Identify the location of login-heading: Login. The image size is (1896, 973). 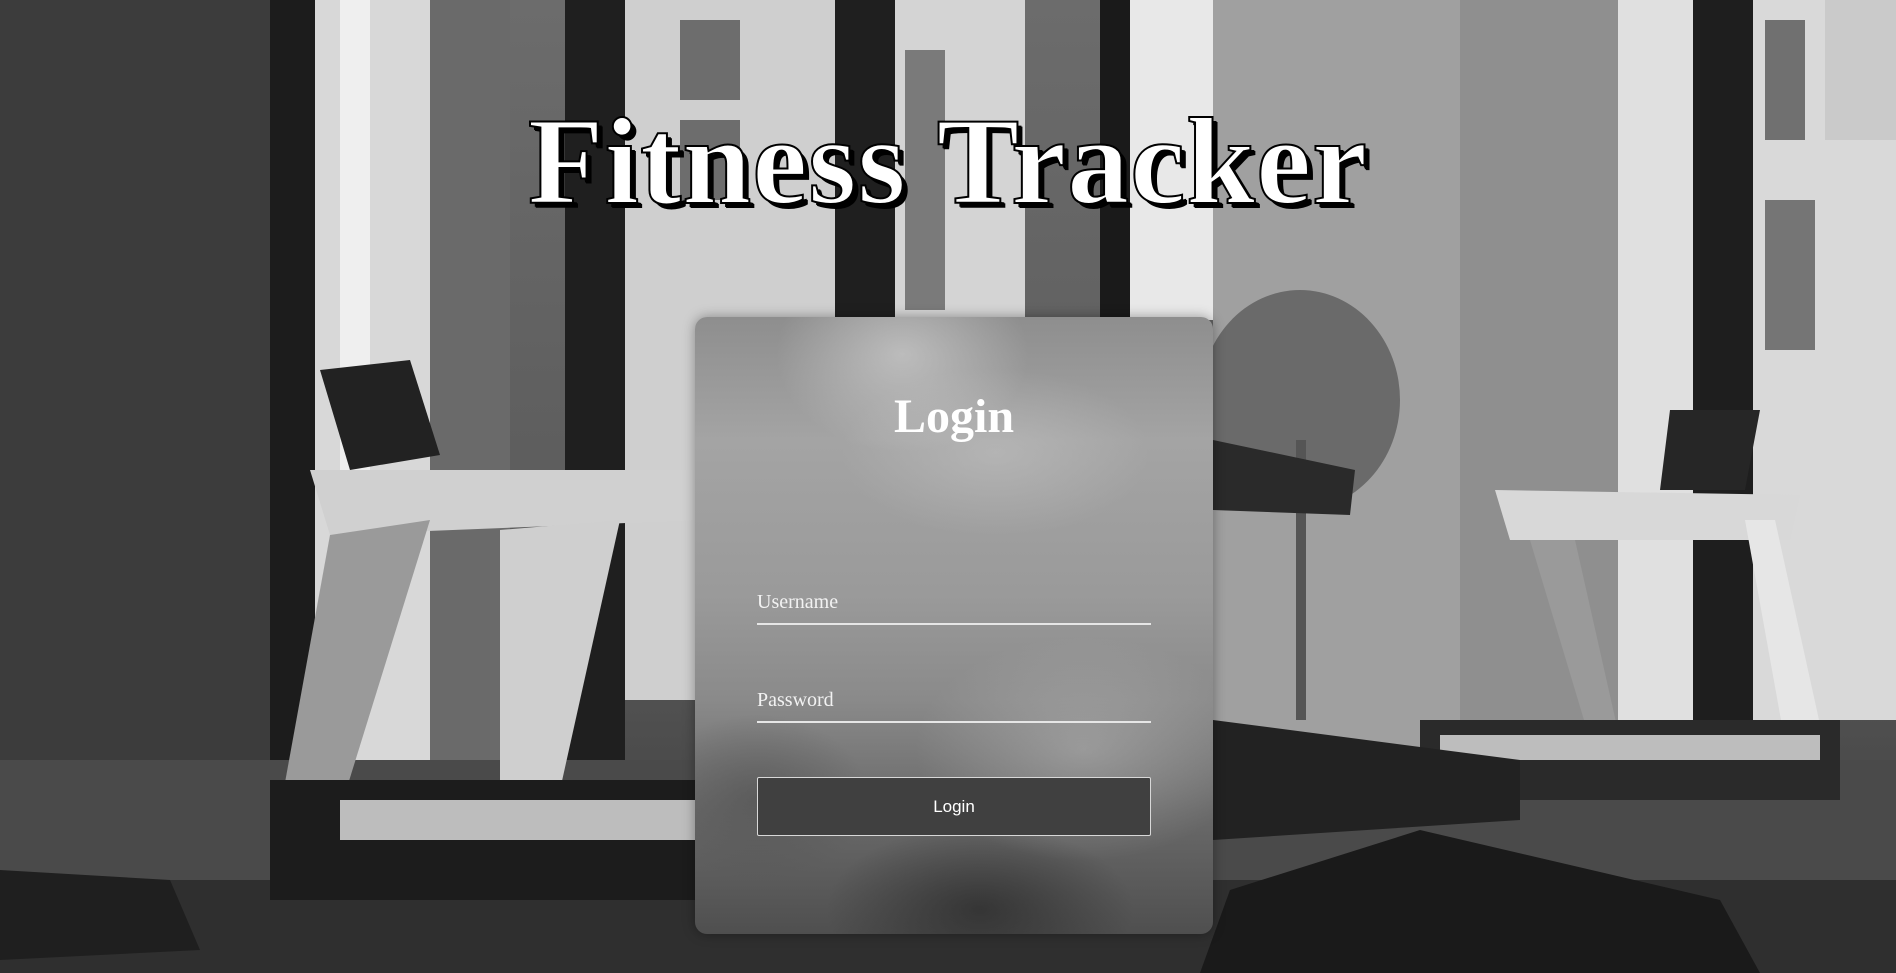
(954, 416).